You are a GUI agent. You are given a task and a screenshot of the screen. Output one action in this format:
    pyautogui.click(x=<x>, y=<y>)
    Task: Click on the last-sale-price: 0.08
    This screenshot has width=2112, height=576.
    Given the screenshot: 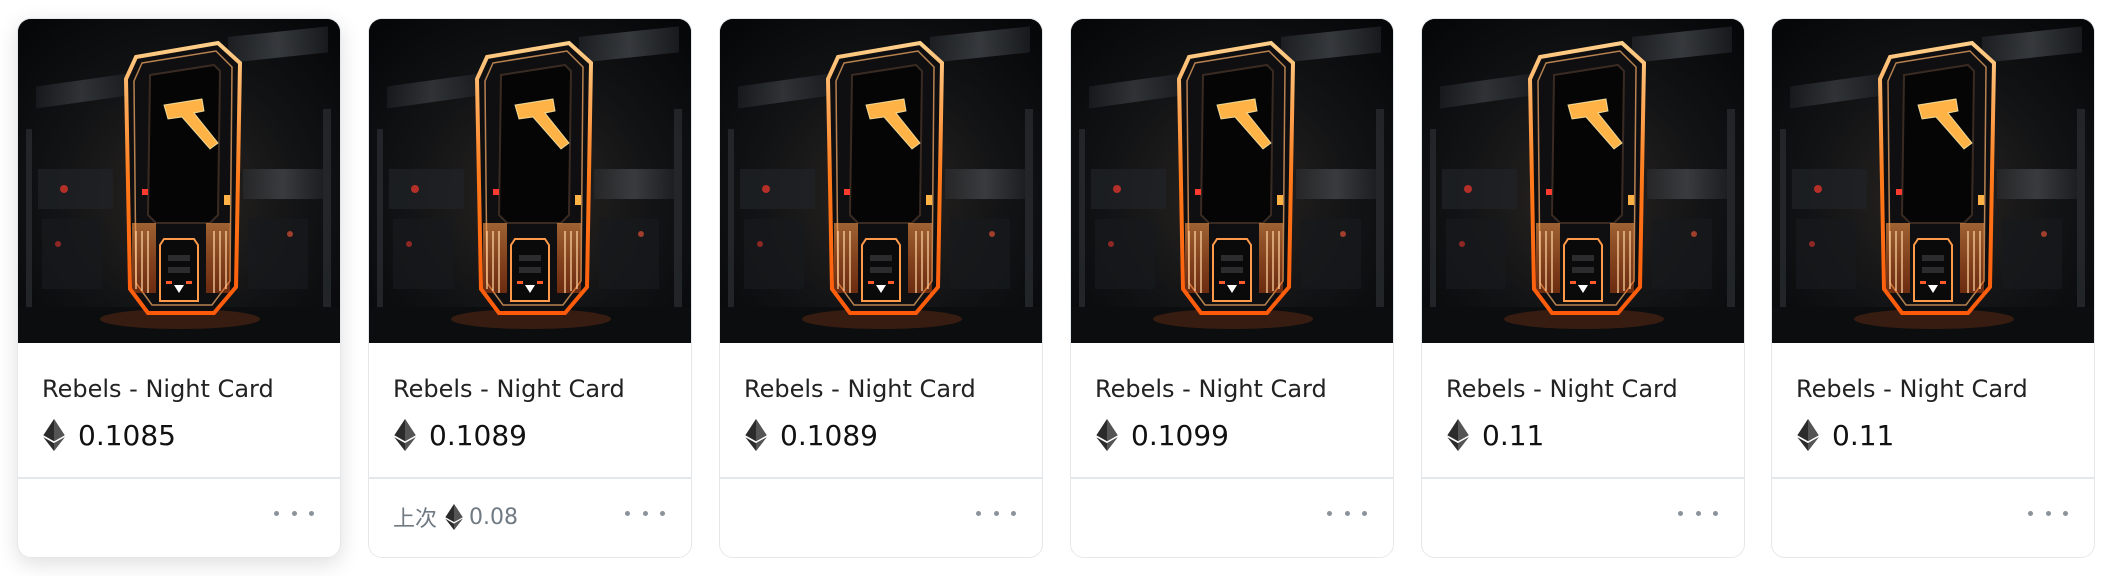 What is the action you would take?
    pyautogui.click(x=493, y=517)
    